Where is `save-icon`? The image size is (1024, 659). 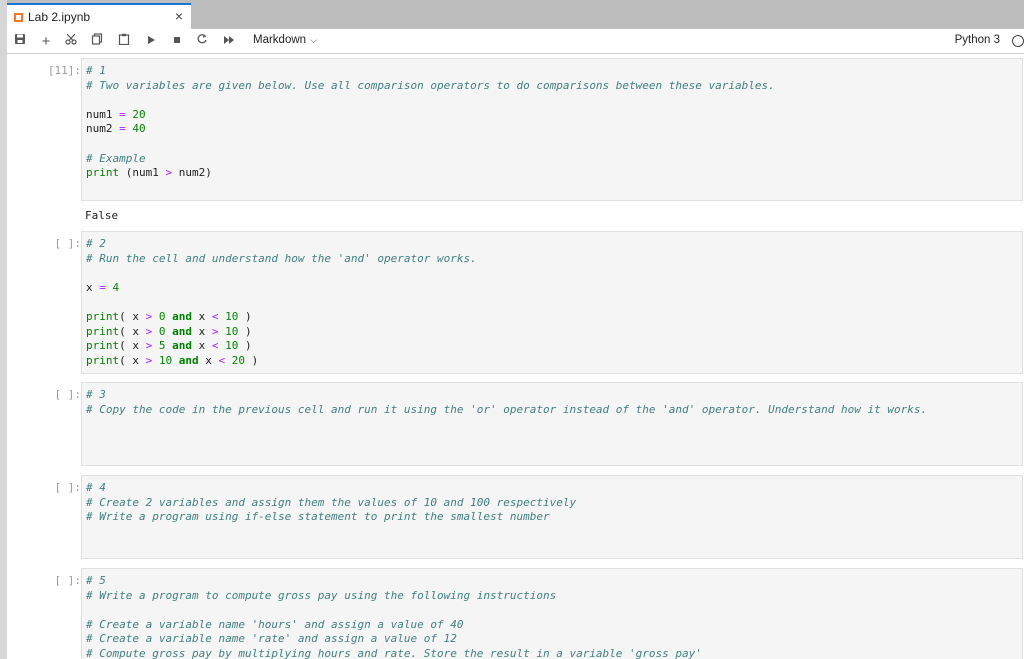
save-icon is located at coordinates (20, 41).